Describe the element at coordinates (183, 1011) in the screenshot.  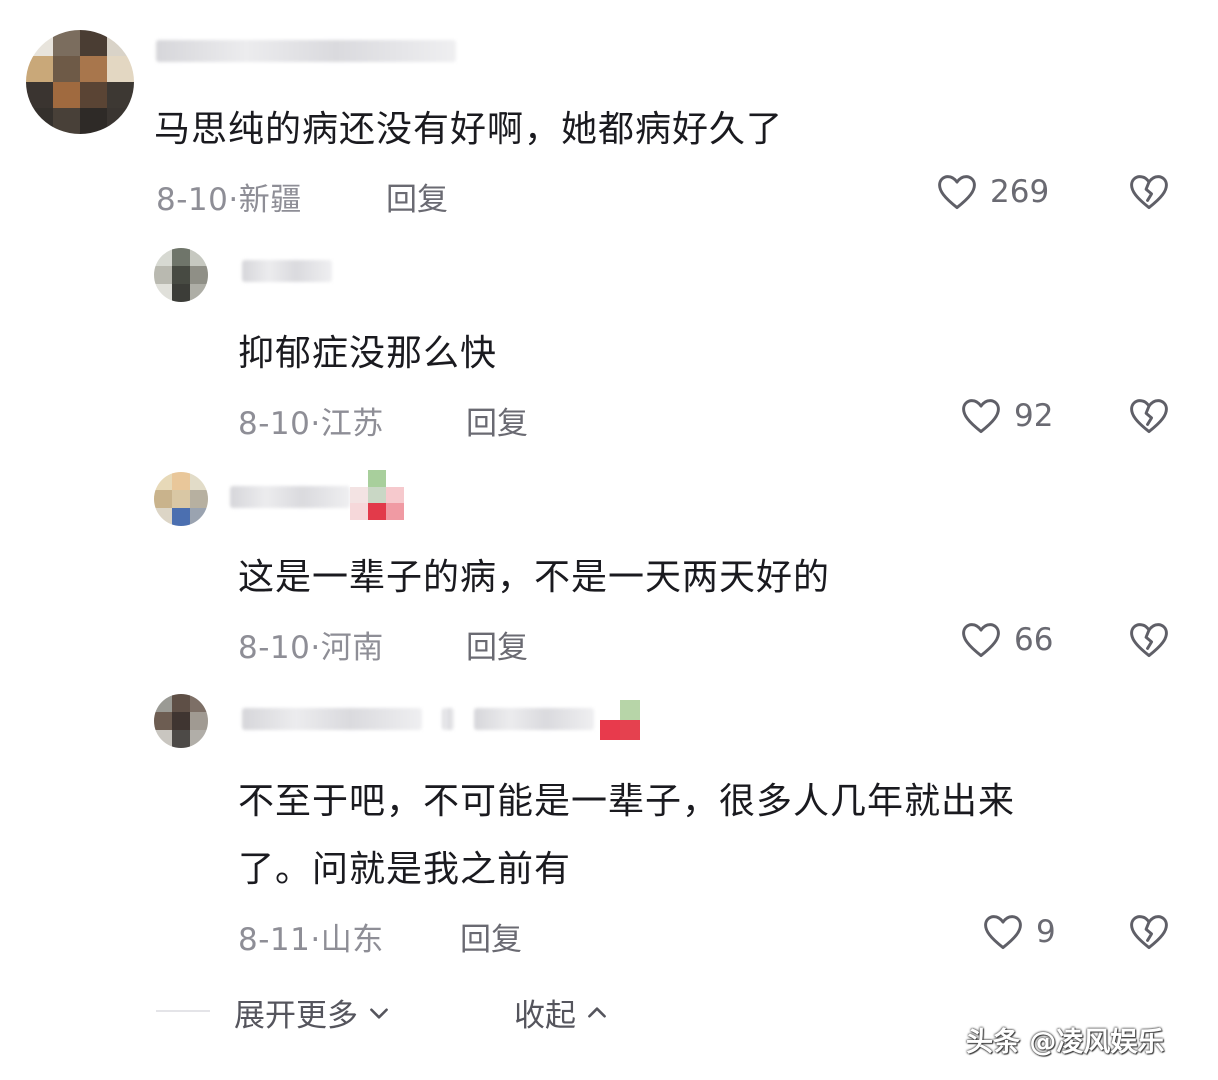
I see `divider` at that location.